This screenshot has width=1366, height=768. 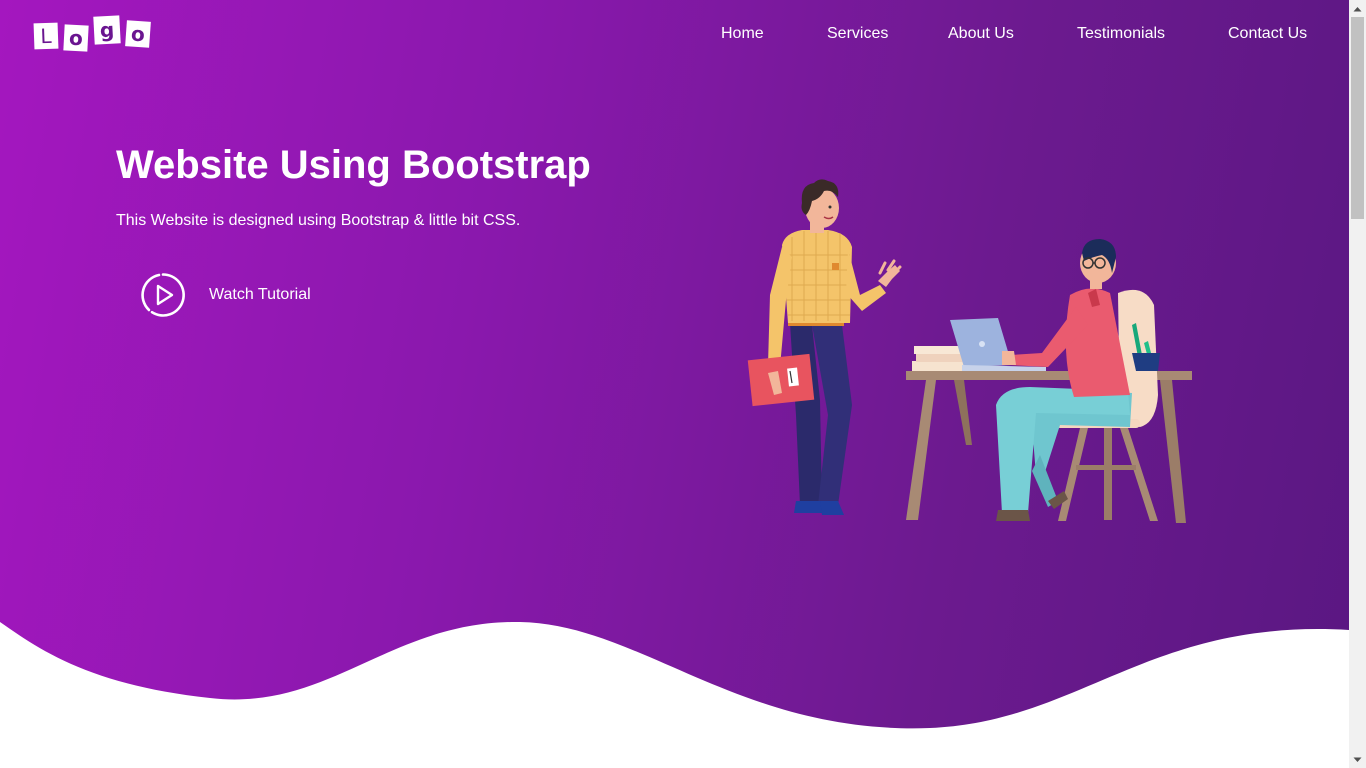 I want to click on nav-contact-us: Contact Us, so click(x=1267, y=34).